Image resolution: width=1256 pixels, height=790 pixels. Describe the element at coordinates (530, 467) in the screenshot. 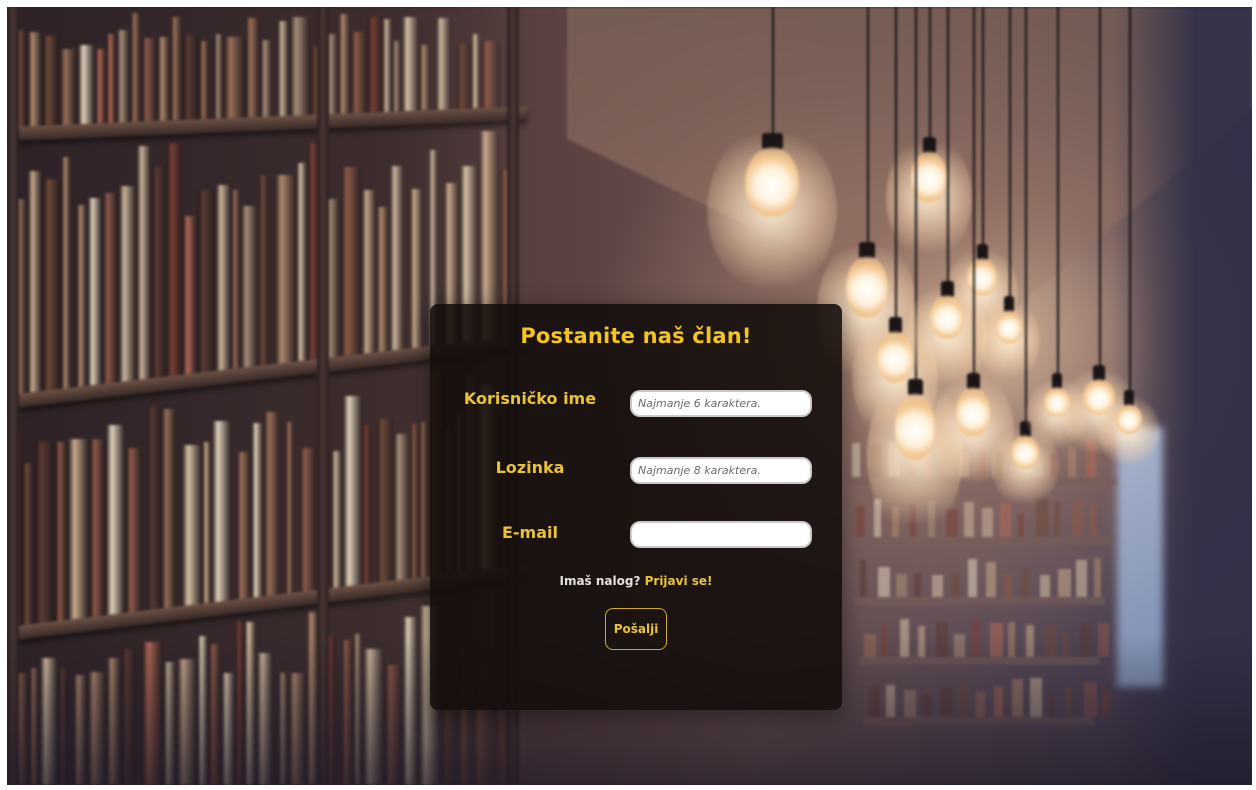

I see `password-label: Lozinka` at that location.